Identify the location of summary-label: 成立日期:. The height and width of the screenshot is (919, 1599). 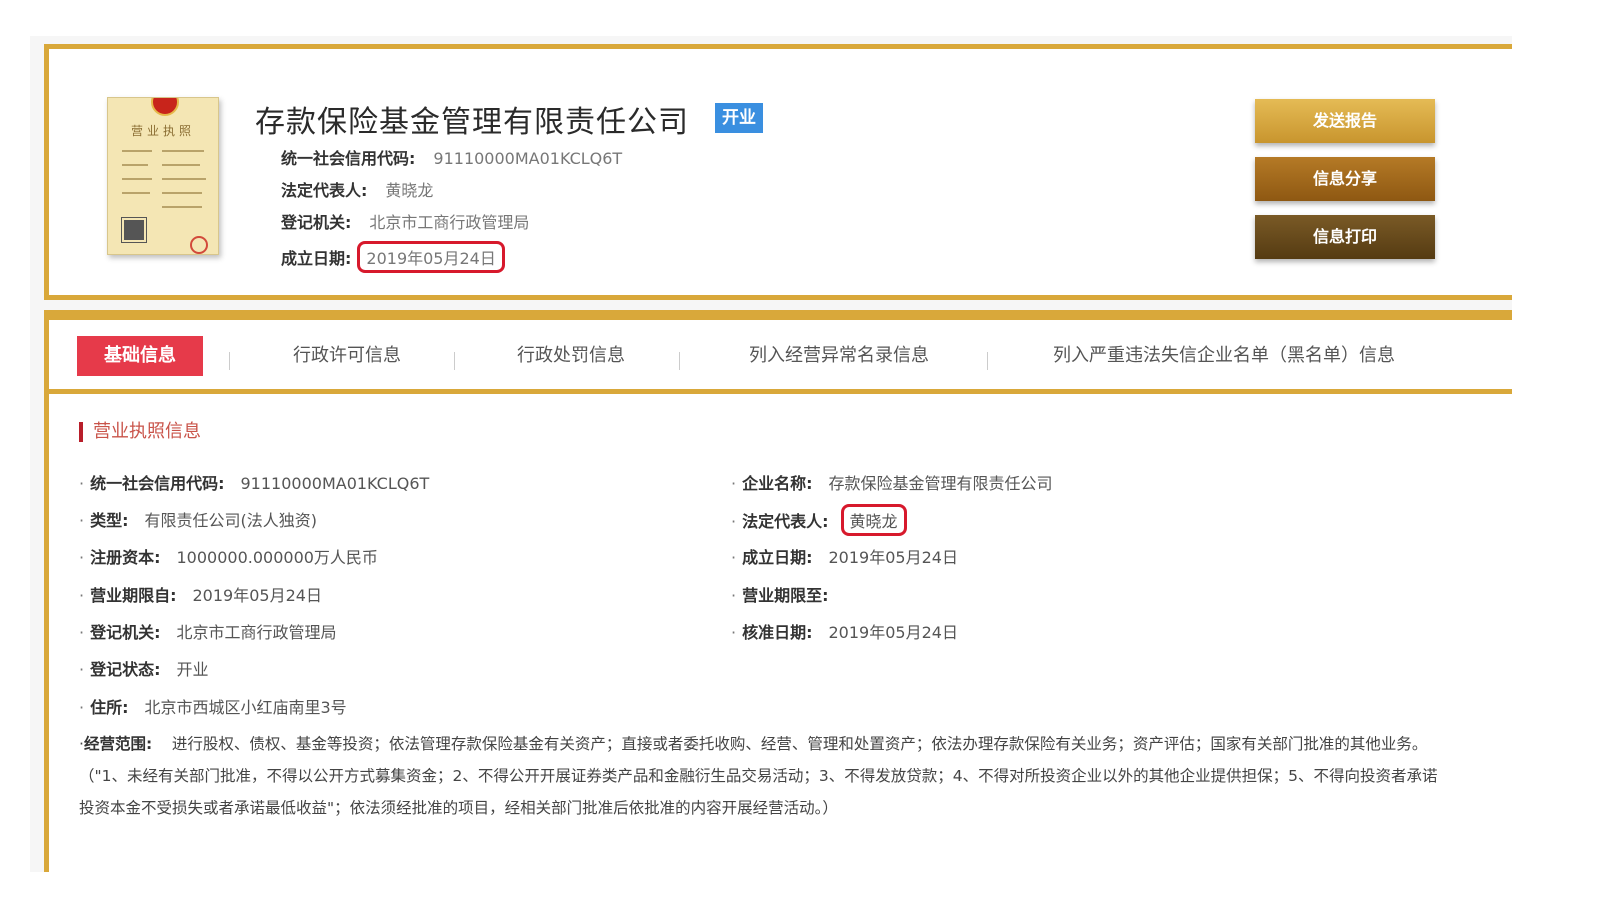
(316, 258).